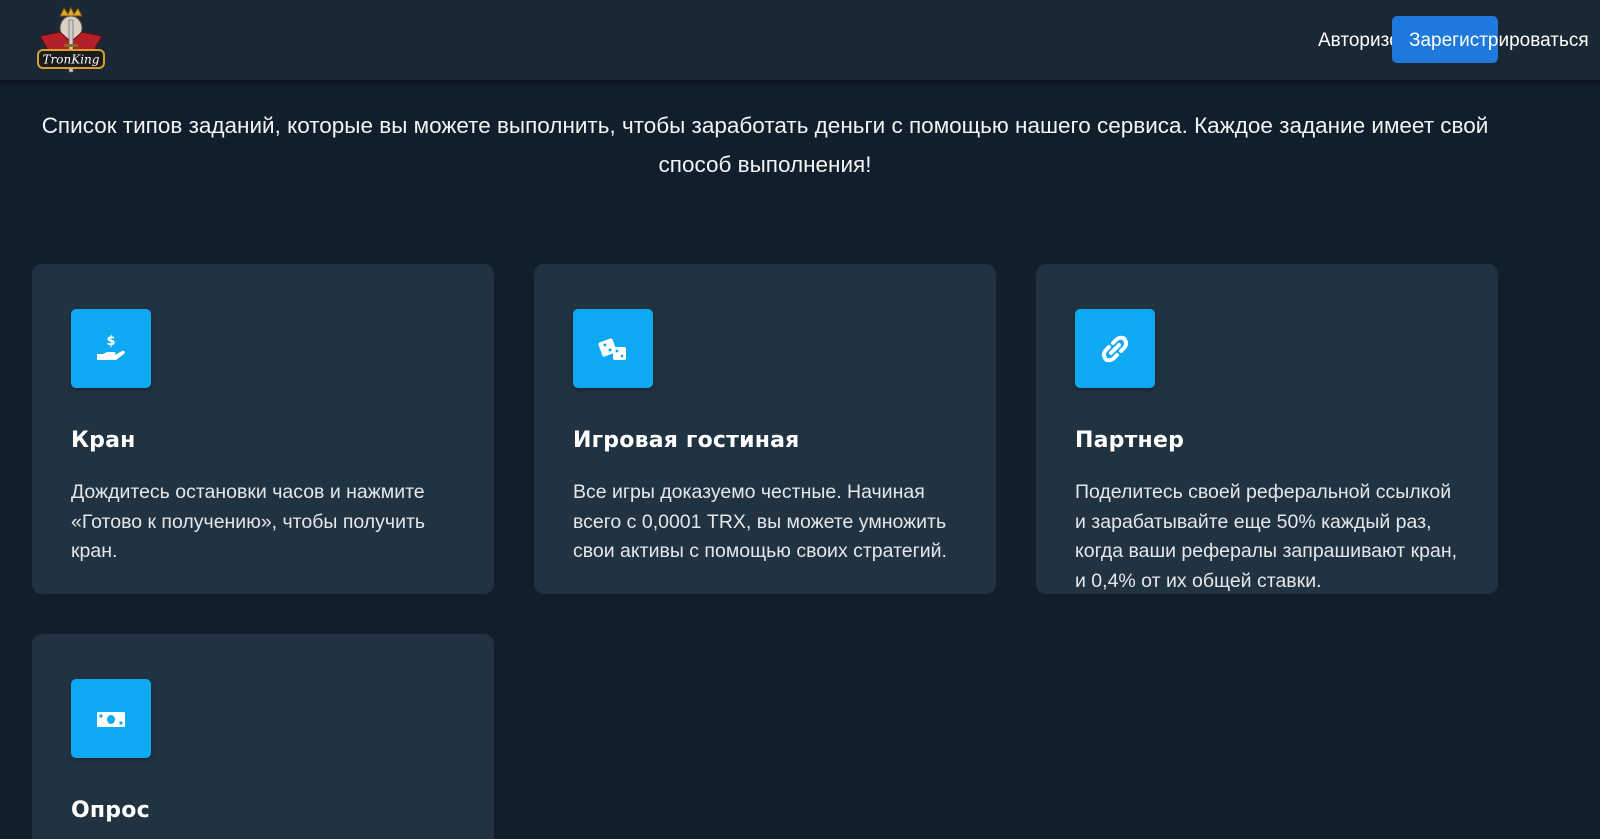  Describe the element at coordinates (71, 60) in the screenshot. I see `logo-text: TronKing` at that location.